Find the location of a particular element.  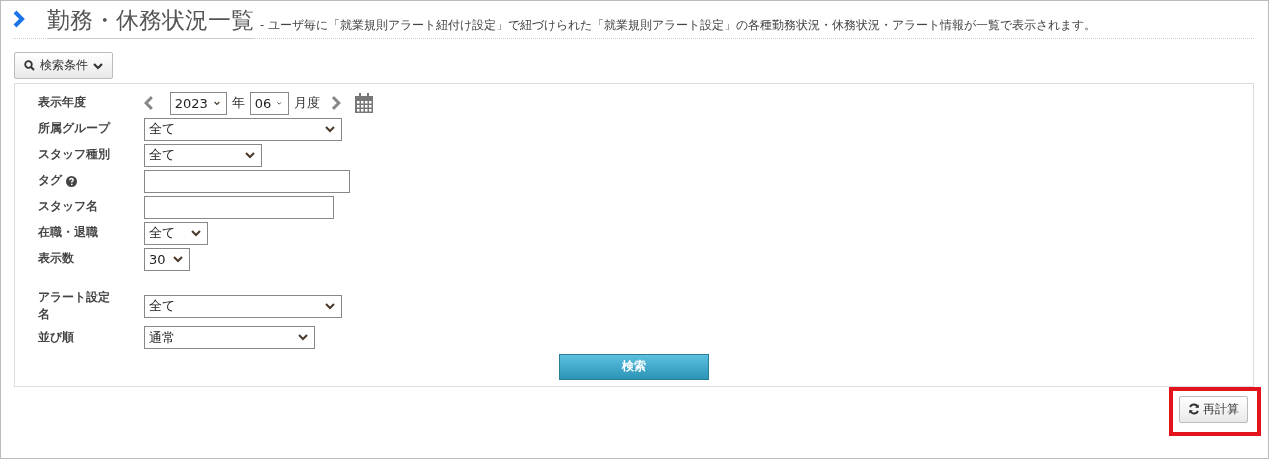

field-label: 所属グループ is located at coordinates (74, 129).